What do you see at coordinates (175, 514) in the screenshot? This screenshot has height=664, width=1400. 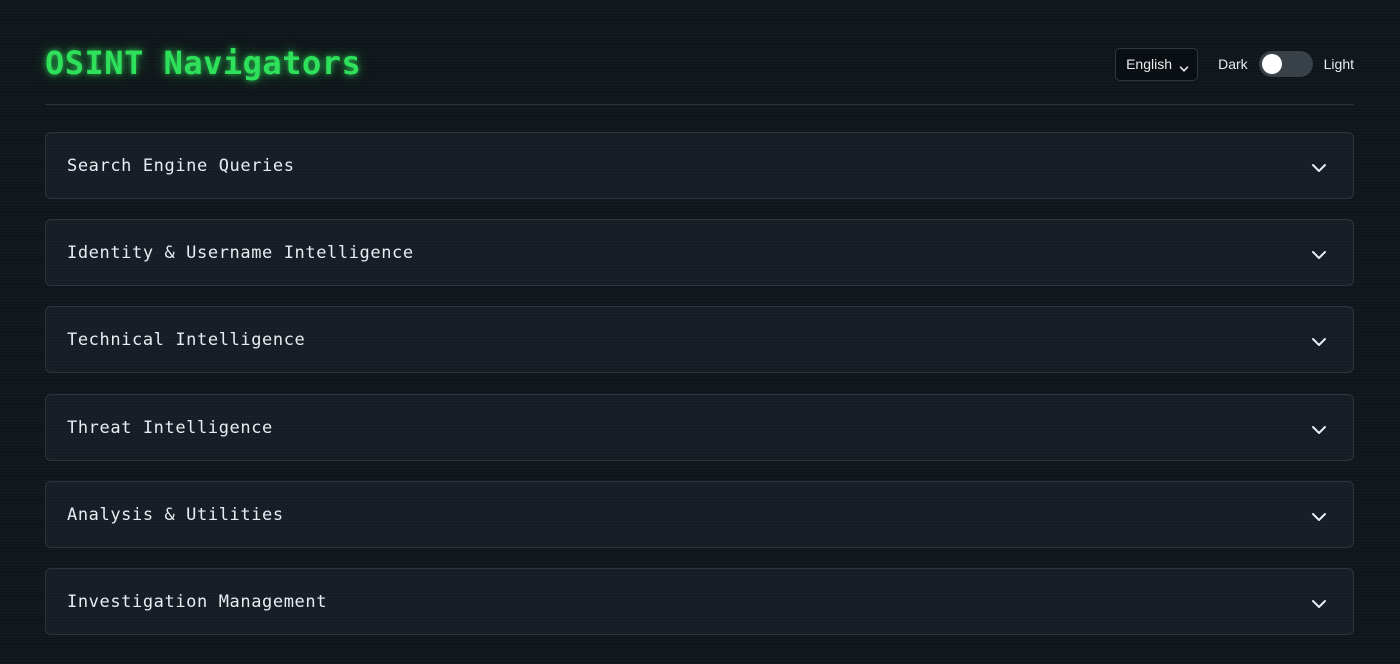 I see `accordion-item-label: Analysis & Utilities` at bounding box center [175, 514].